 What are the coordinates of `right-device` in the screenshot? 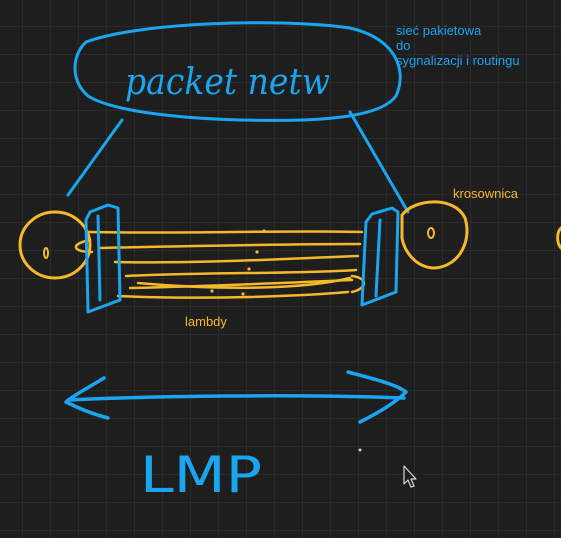 It's located at (380, 256).